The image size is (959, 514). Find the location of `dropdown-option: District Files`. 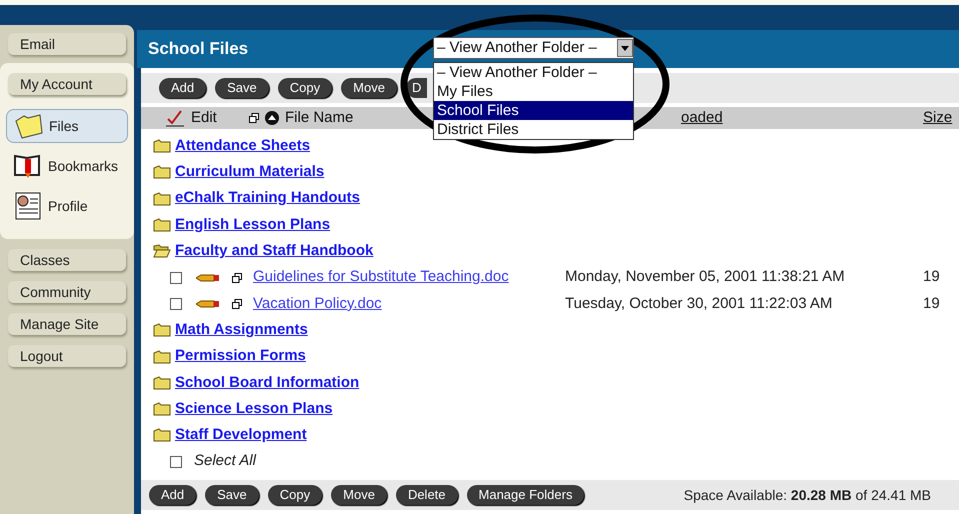

dropdown-option: District Files is located at coordinates (533, 129).